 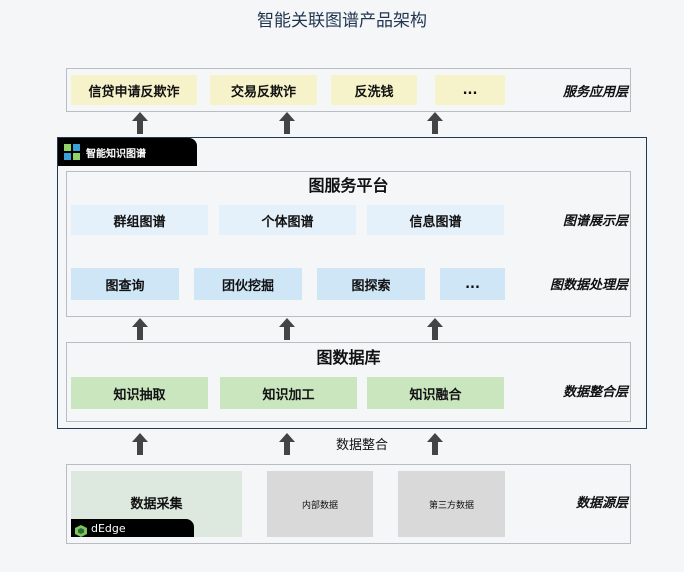 I want to click on data-integration-label: 数据整合, so click(x=362, y=445).